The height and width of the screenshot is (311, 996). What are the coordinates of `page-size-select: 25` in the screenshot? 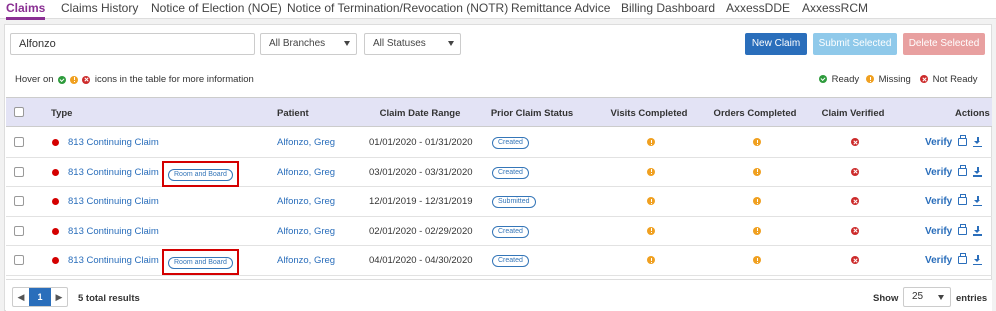 It's located at (927, 297).